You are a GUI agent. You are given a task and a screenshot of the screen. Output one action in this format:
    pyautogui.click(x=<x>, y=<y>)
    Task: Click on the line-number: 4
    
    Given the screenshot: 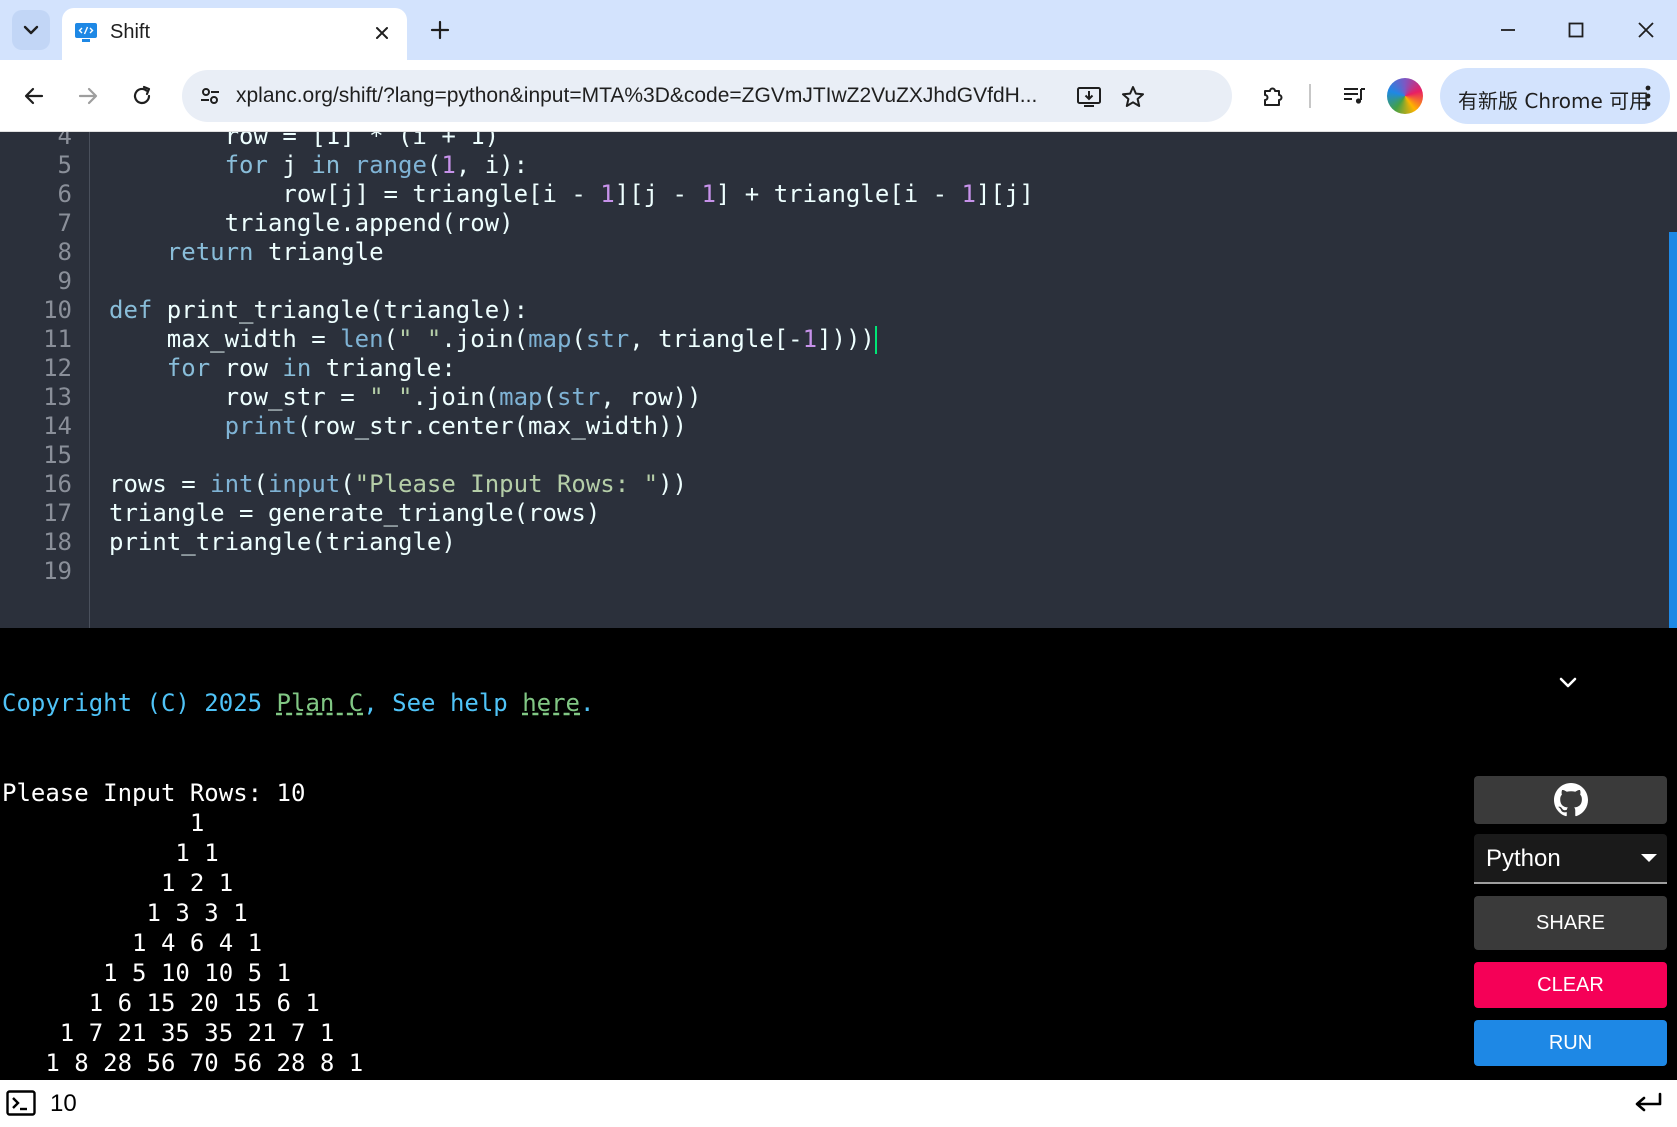 What is the action you would take?
    pyautogui.click(x=64, y=141)
    